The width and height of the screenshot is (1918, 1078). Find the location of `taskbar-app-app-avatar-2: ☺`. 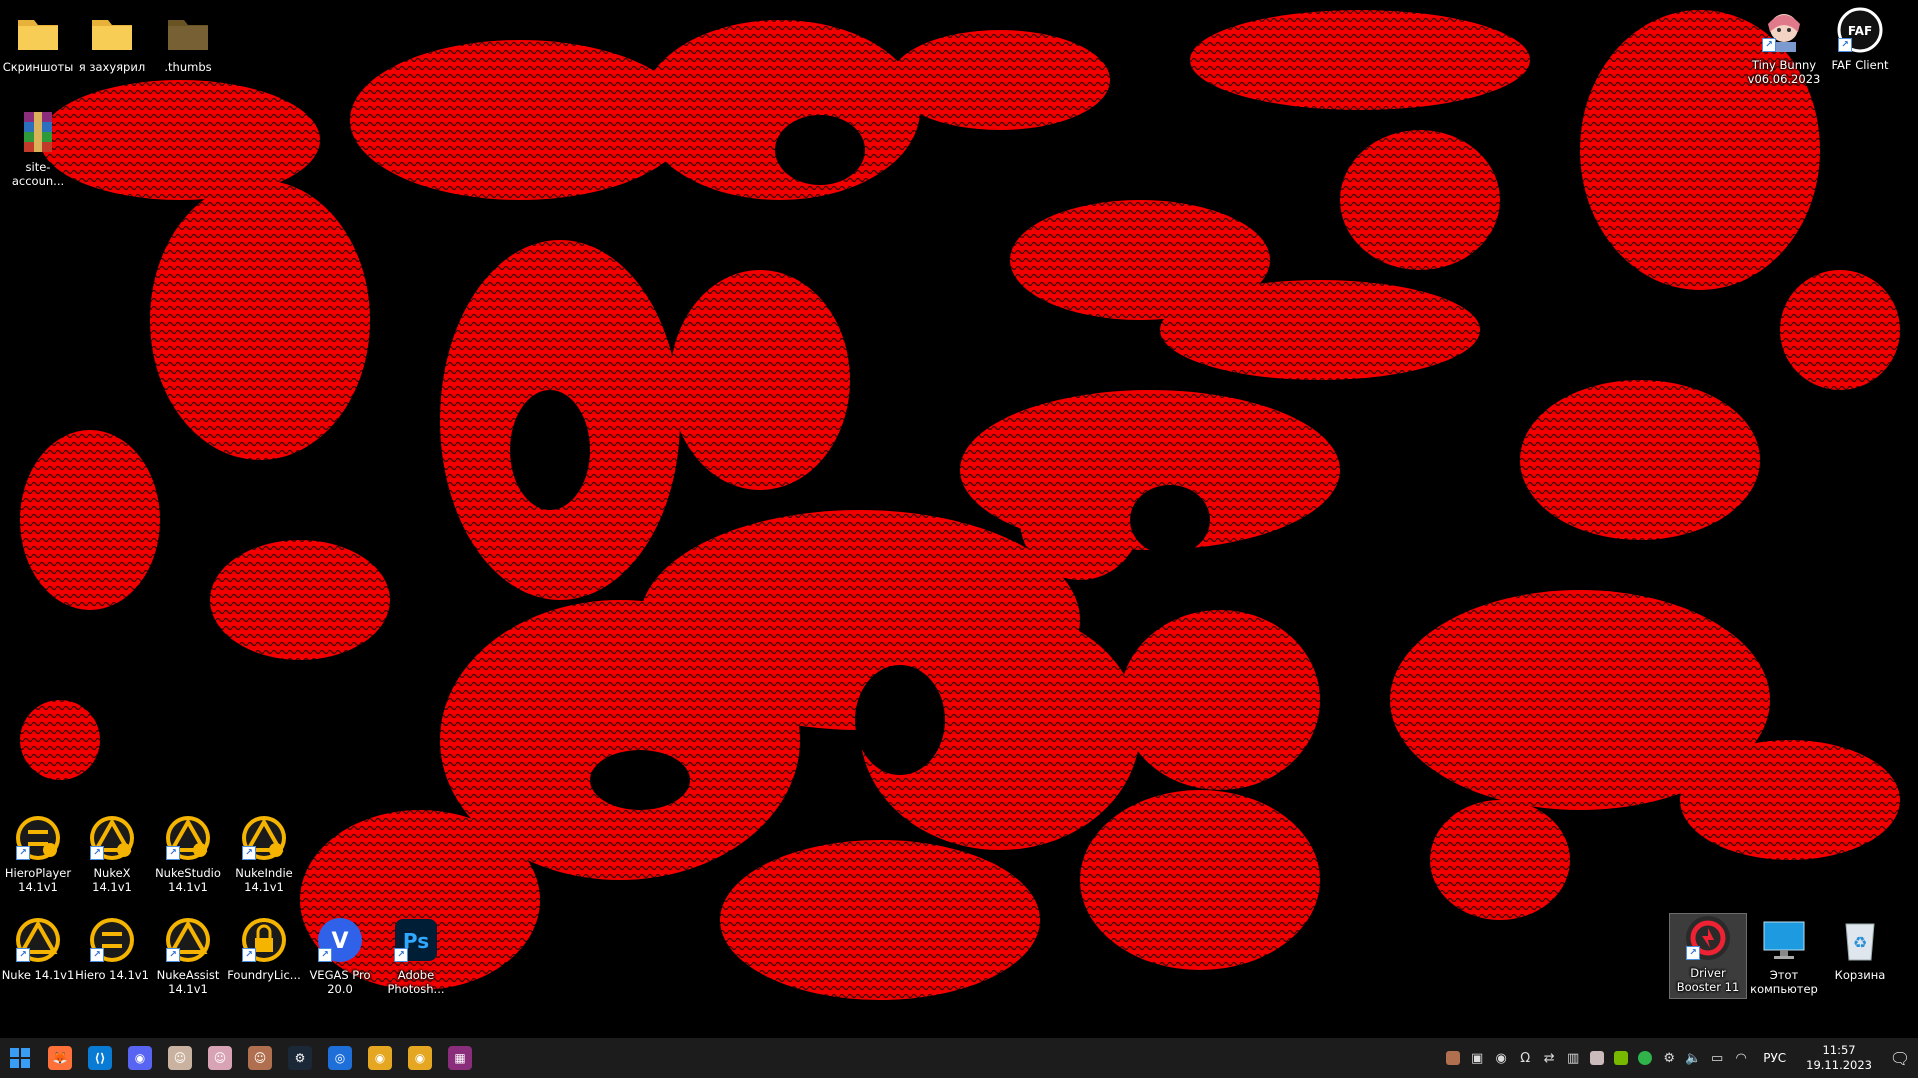

taskbar-app-app-avatar-2: ☺ is located at coordinates (220, 1058).